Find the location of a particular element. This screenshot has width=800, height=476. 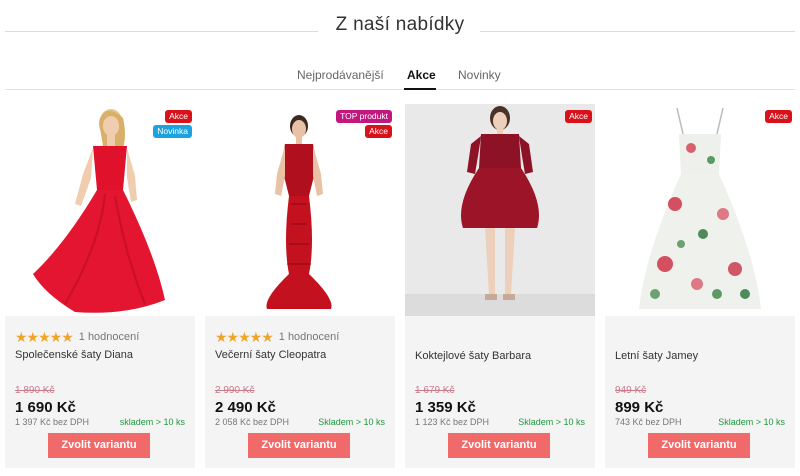

section-heading: Z naší nabídky is located at coordinates (400, 26).